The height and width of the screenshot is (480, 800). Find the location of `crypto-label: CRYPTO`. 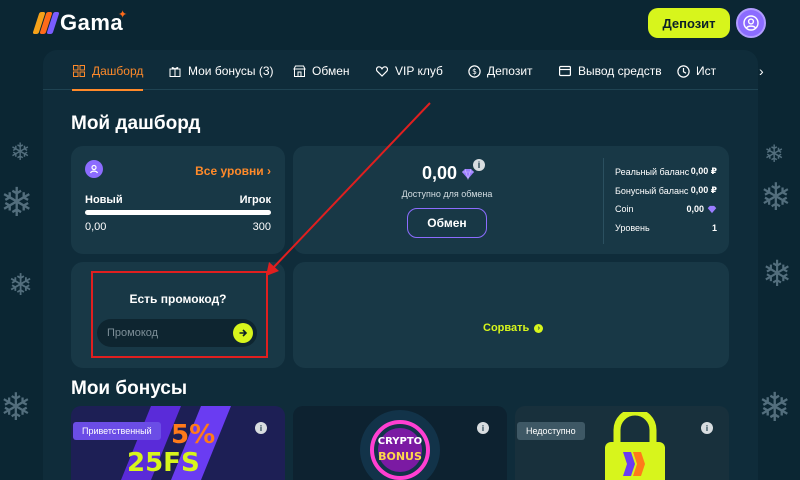

crypto-label: CRYPTO is located at coordinates (400, 441).